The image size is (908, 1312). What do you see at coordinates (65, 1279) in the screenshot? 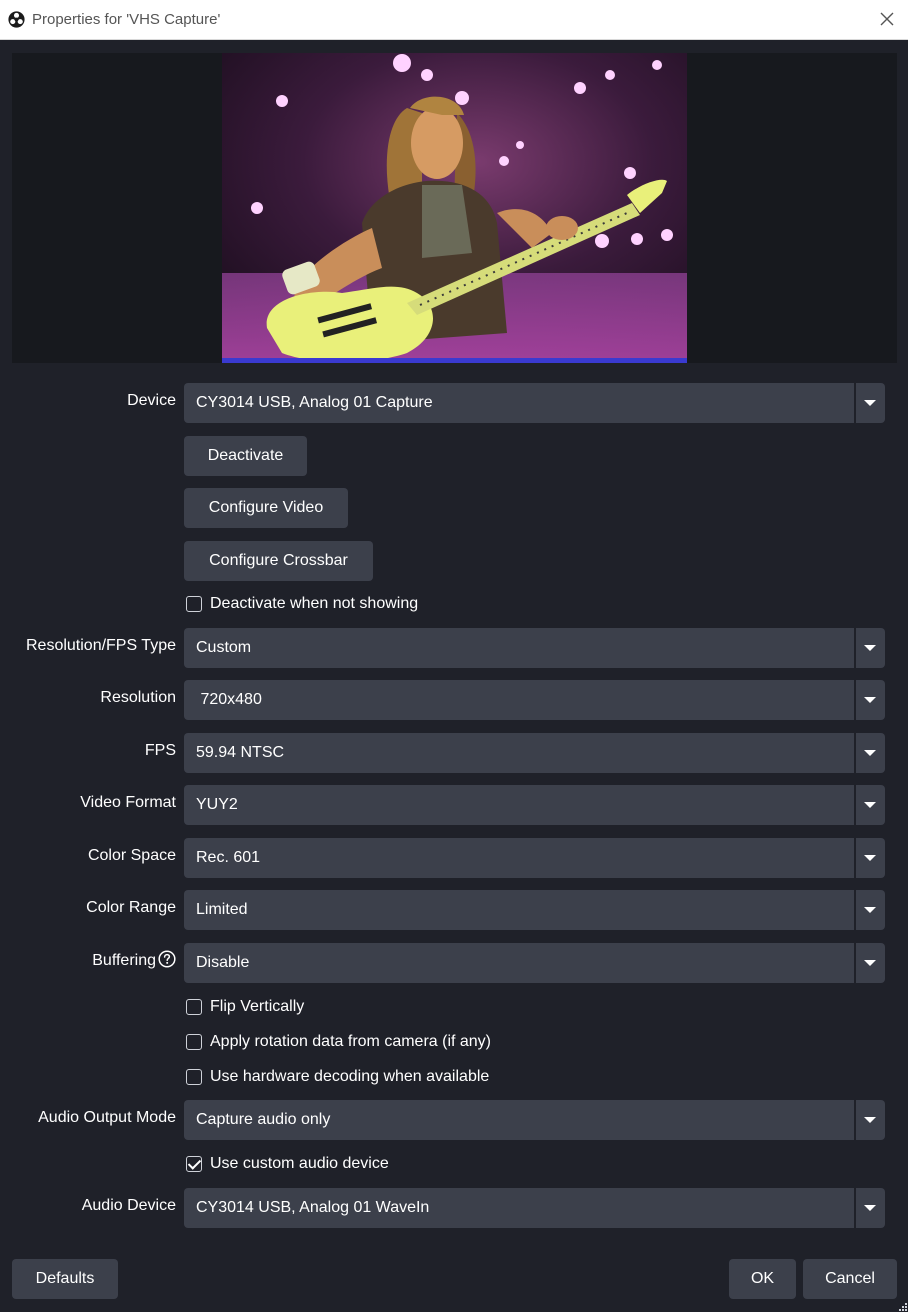
I see `defaults-button: Defaults` at bounding box center [65, 1279].